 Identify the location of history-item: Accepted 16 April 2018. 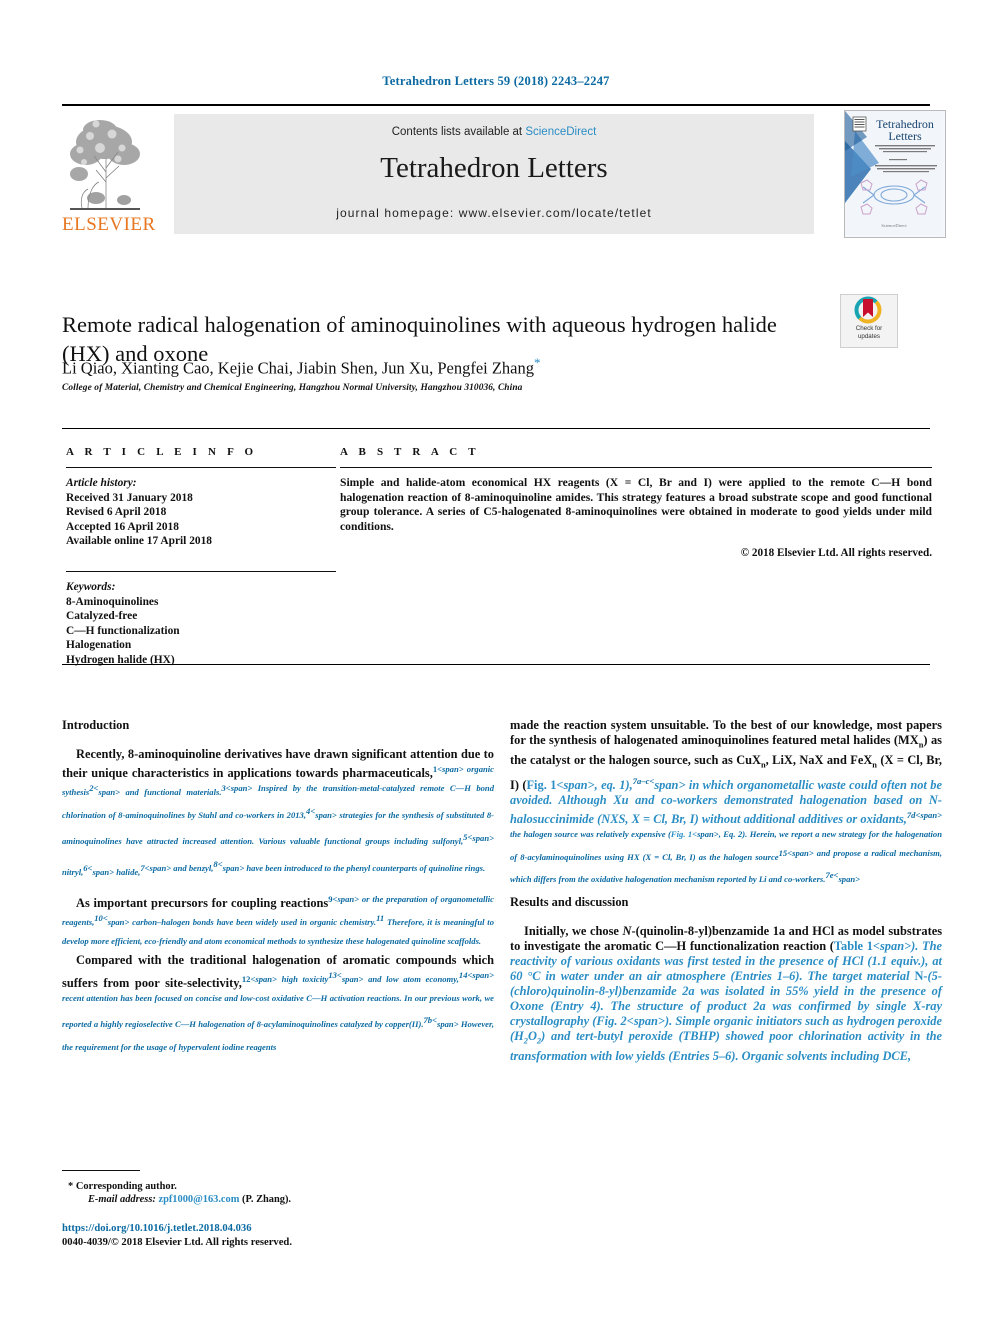
(122, 526).